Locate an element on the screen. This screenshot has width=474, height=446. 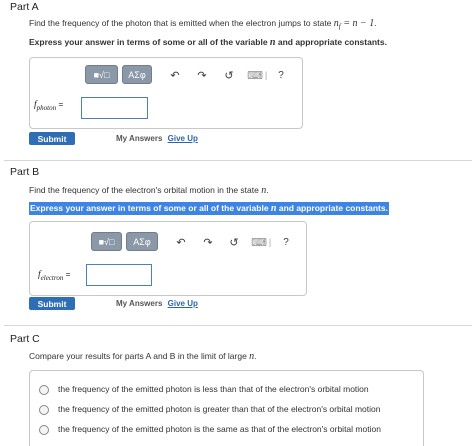
f-photon-label: fphoton = is located at coordinates (48, 106).